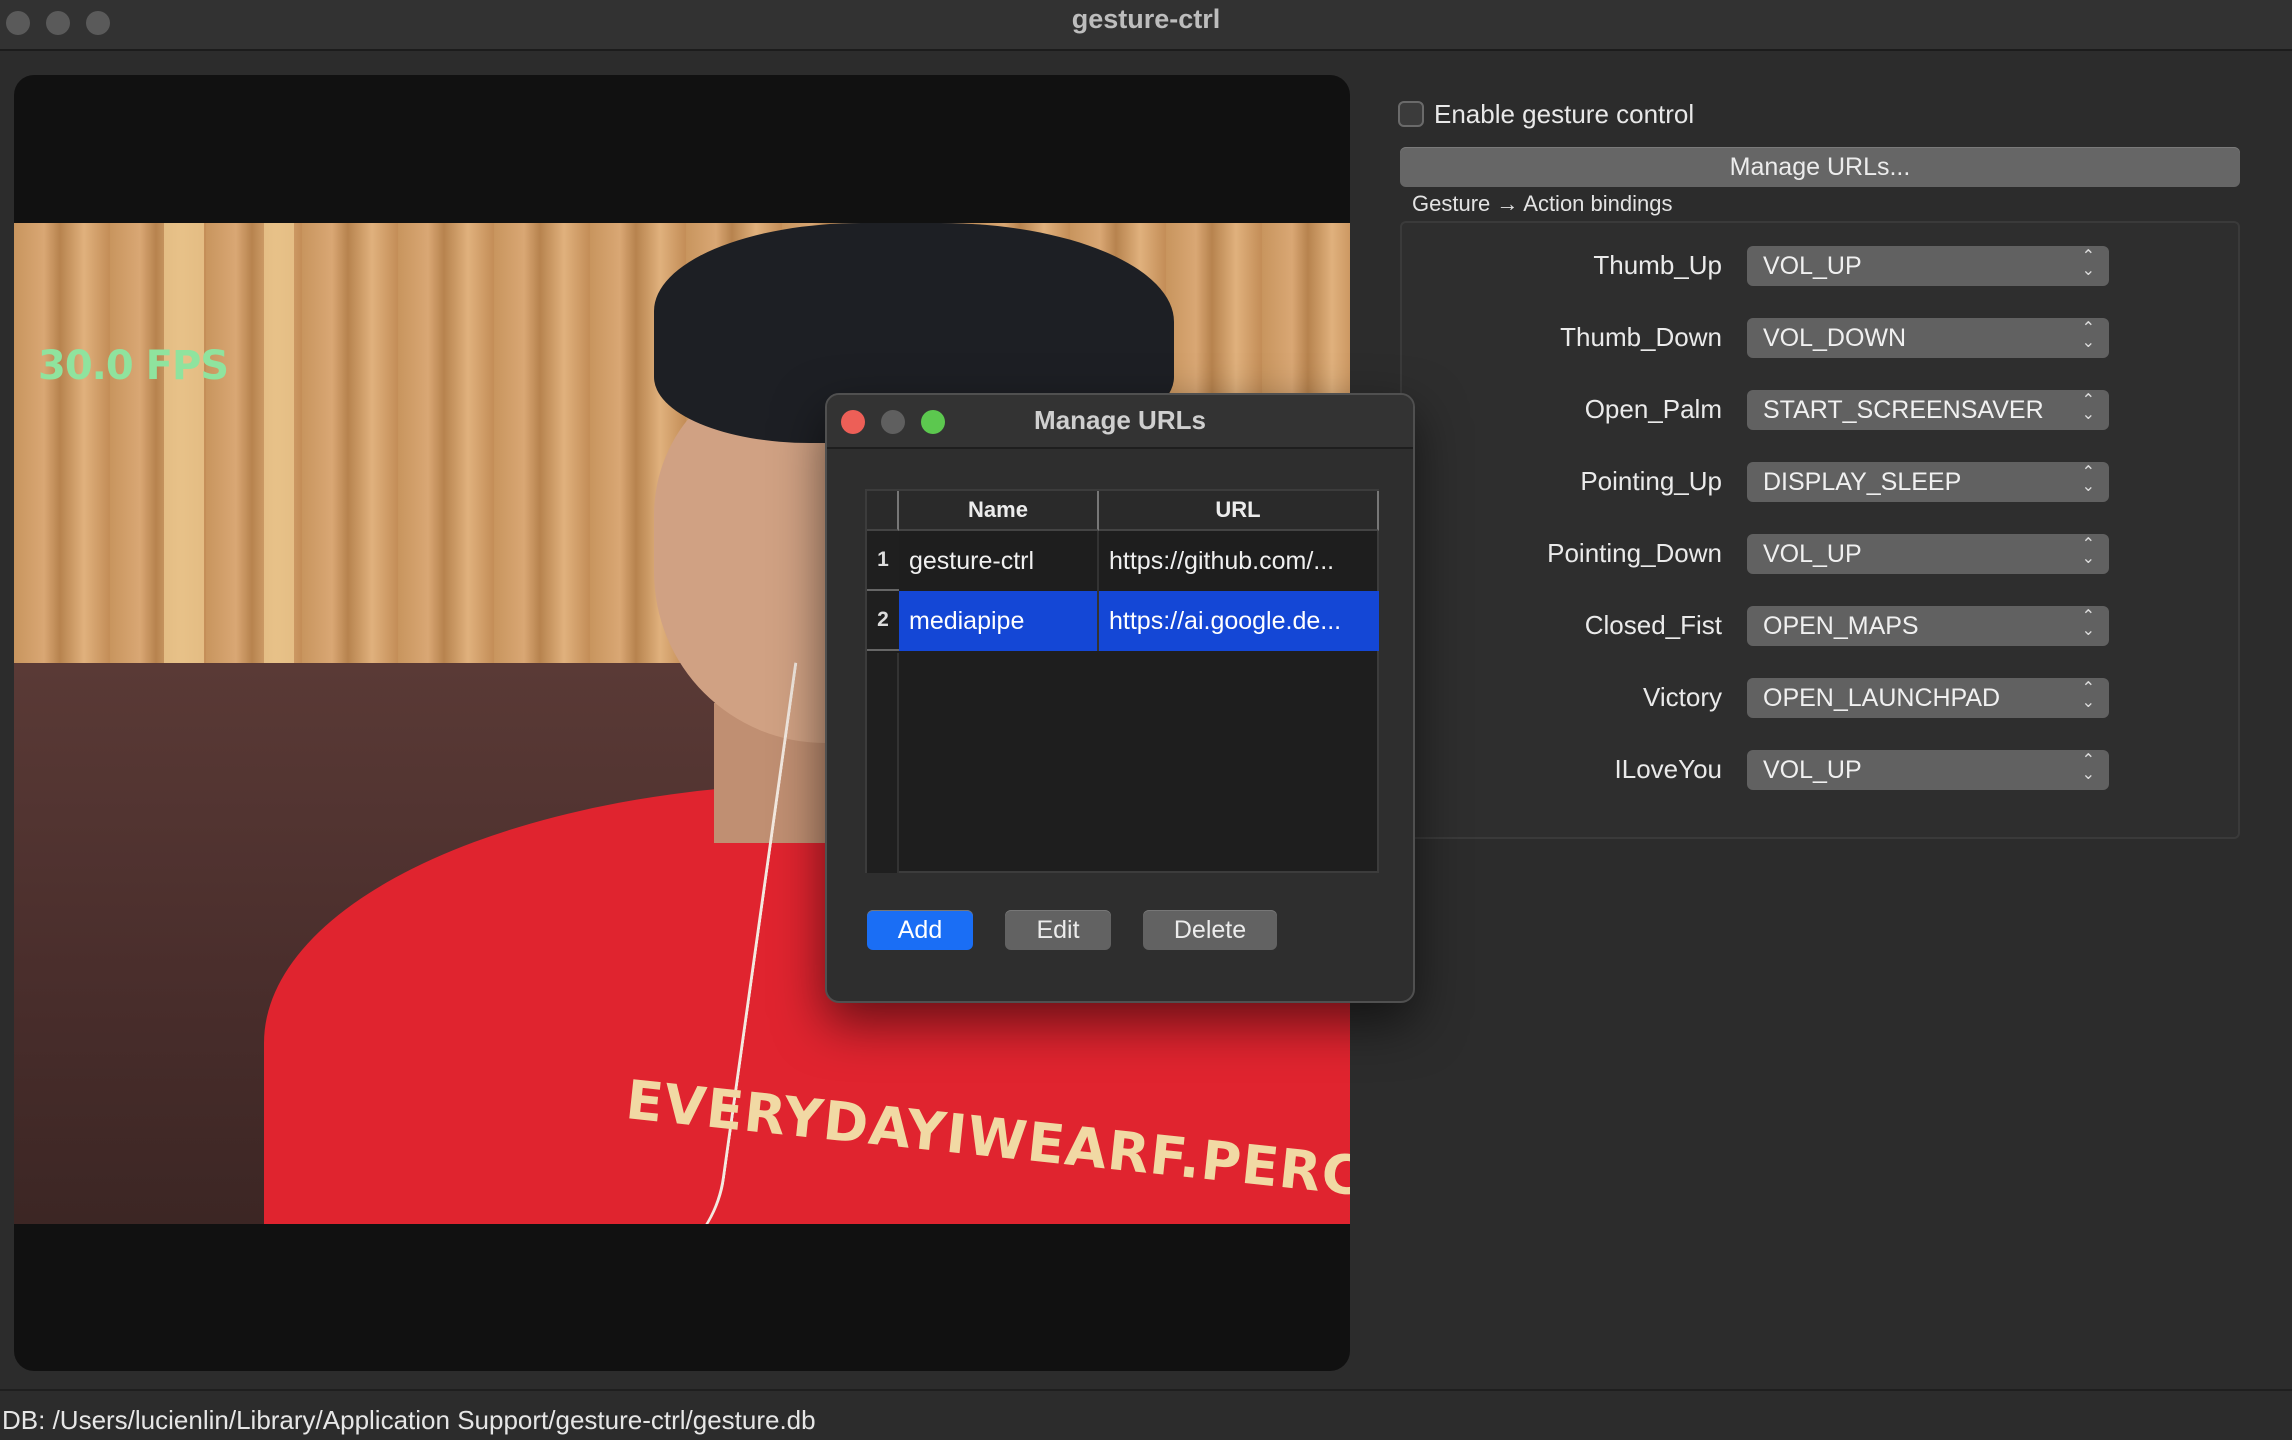 Image resolution: width=2292 pixels, height=1440 pixels. I want to click on dialog-titlebar: Manage URLs, so click(1120, 422).